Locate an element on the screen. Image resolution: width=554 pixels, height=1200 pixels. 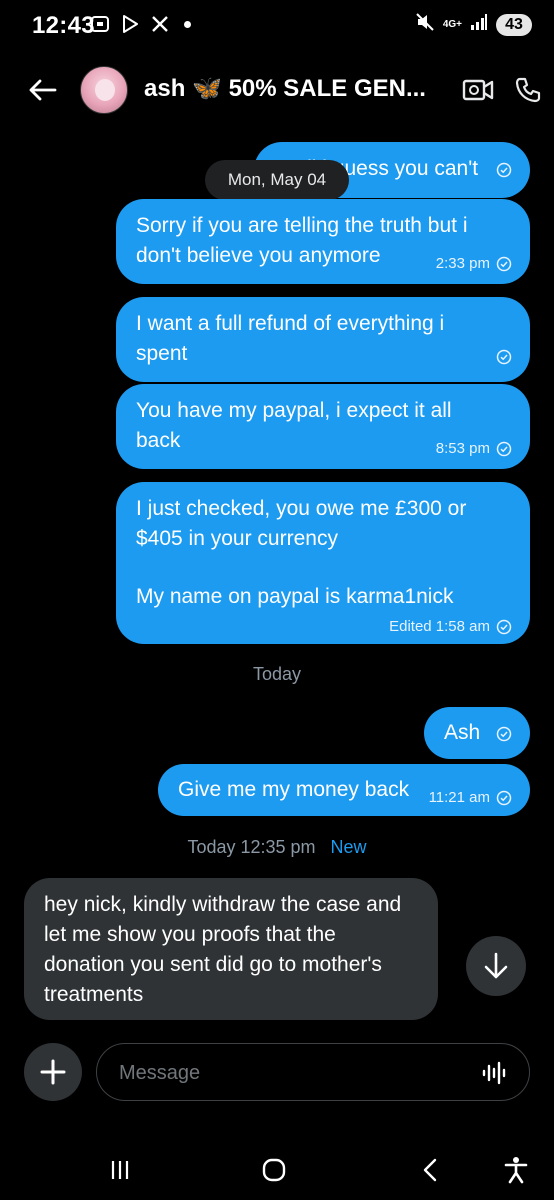
phone-call-icon is located at coordinates (528, 90).